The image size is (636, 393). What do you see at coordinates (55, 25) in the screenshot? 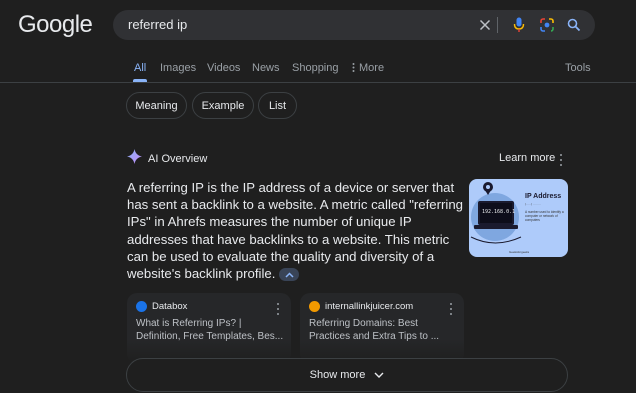
I see `google-logo: Google` at bounding box center [55, 25].